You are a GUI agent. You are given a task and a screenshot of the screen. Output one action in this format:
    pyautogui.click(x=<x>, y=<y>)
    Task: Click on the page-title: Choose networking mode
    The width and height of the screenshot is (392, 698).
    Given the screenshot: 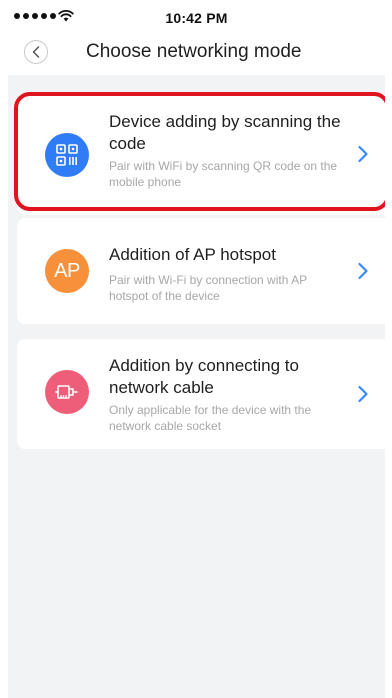 What is the action you would take?
    pyautogui.click(x=194, y=51)
    